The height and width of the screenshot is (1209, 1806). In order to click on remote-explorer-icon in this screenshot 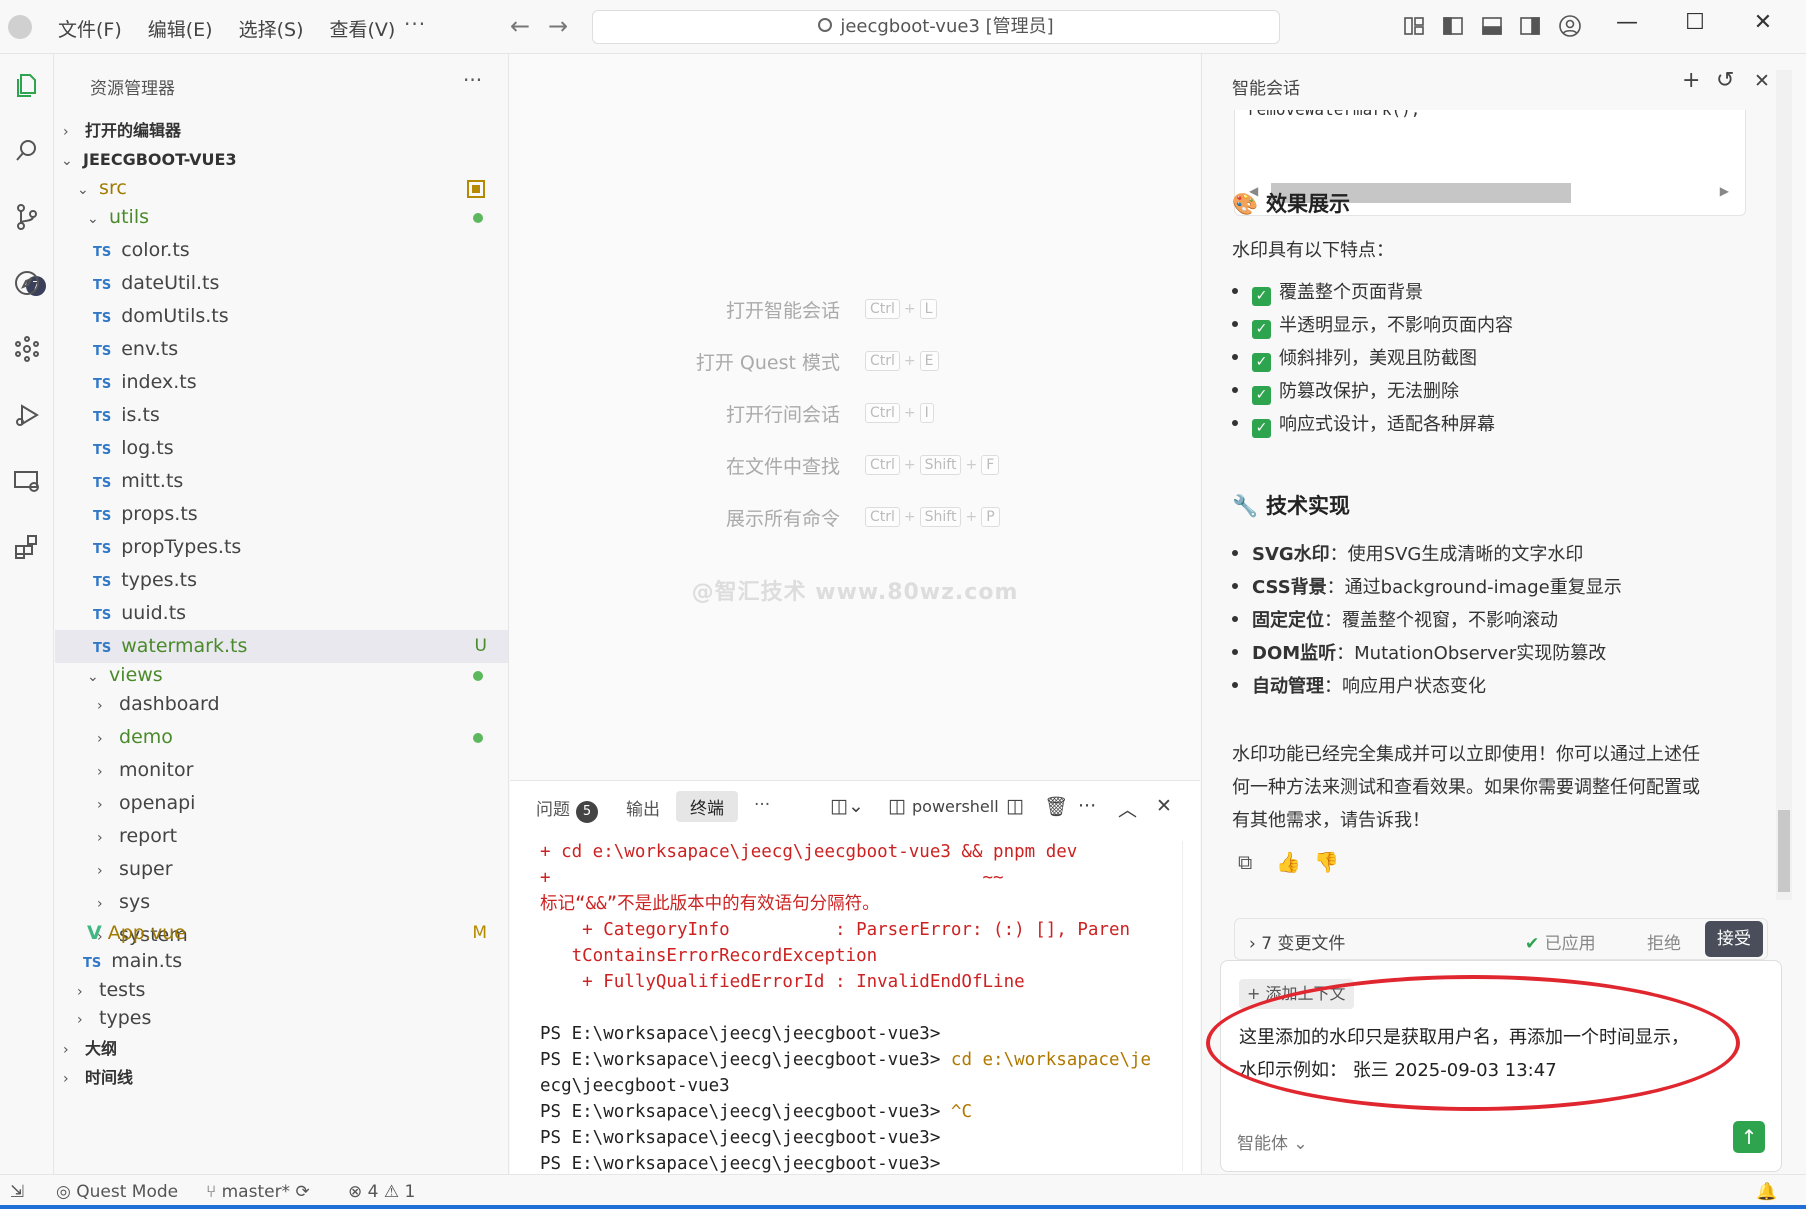, I will do `click(27, 481)`.